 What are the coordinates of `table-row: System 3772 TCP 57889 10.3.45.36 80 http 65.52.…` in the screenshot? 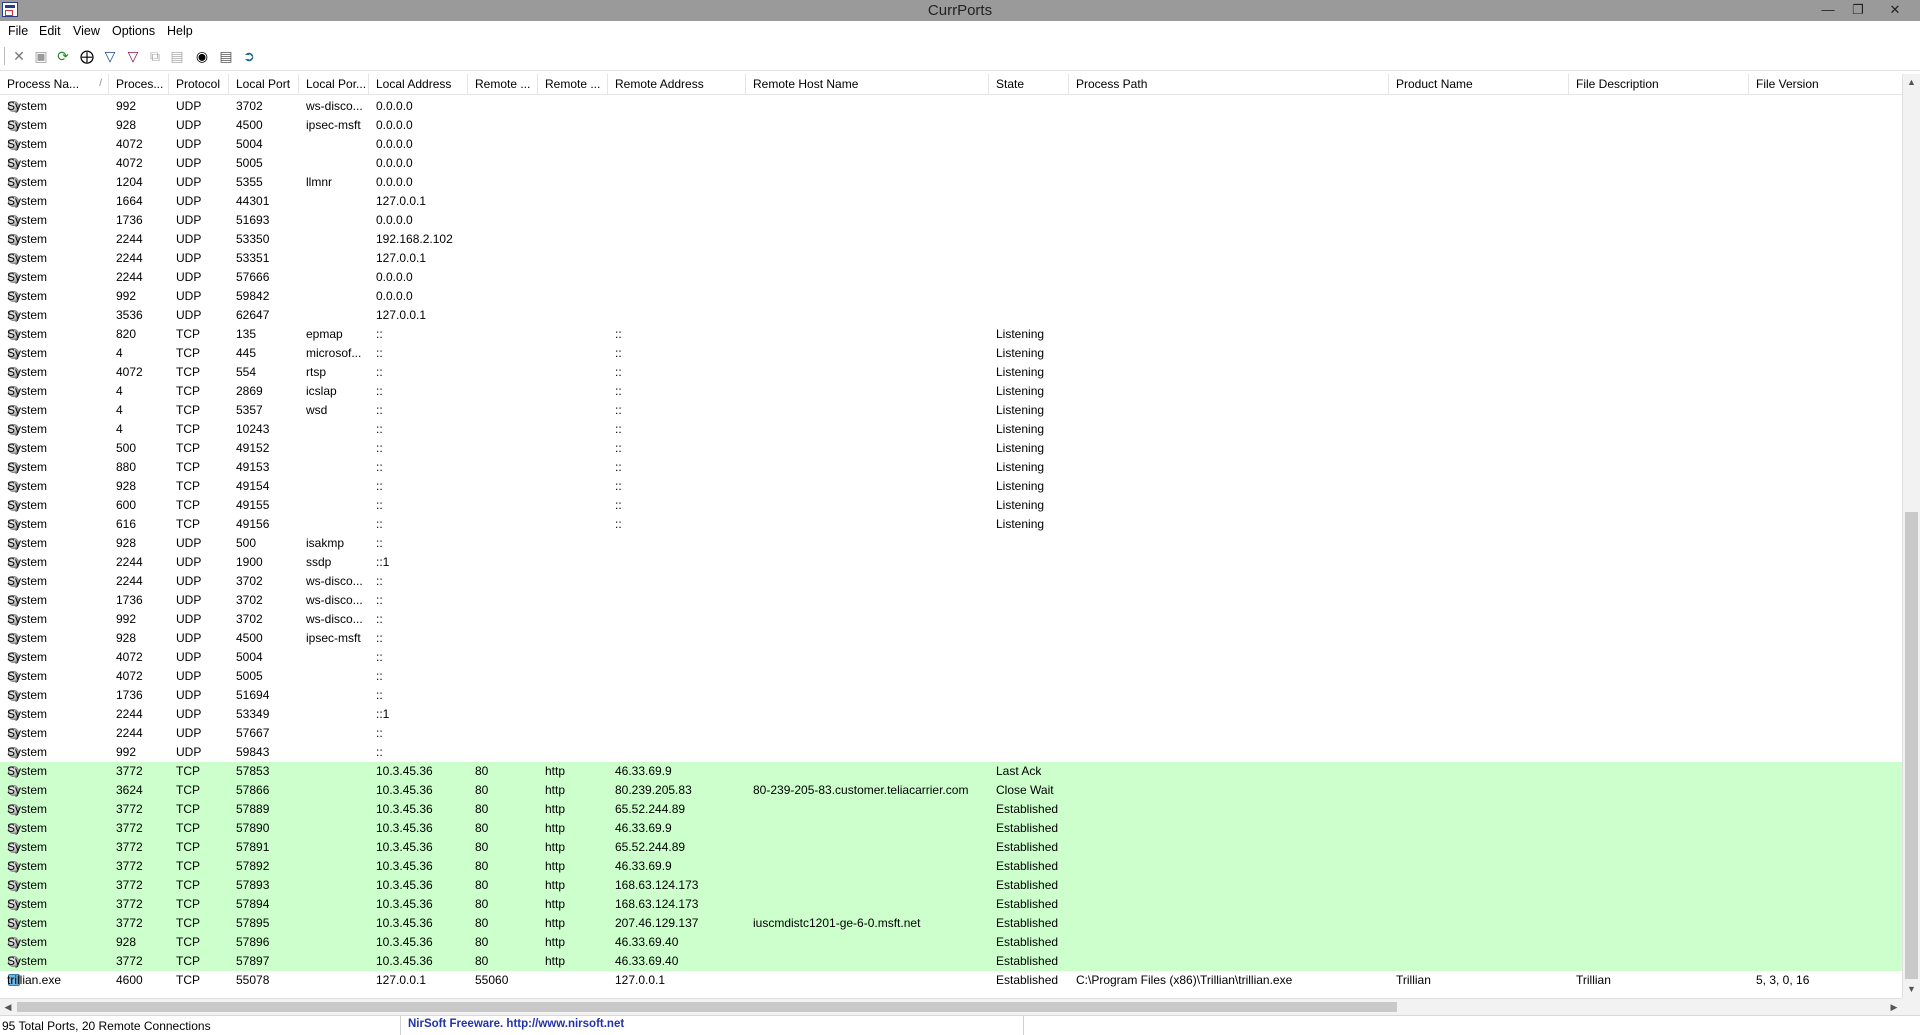 It's located at (951, 809).